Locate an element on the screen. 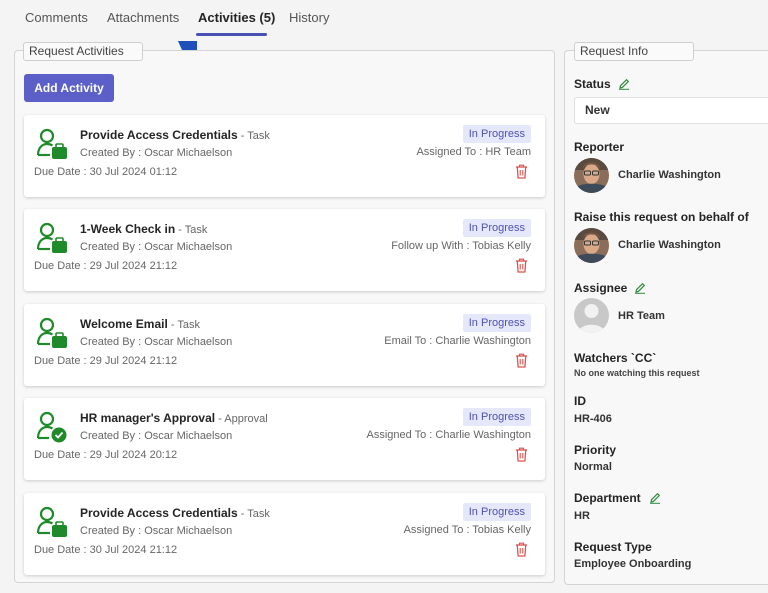  department-value: HR is located at coordinates (582, 516).